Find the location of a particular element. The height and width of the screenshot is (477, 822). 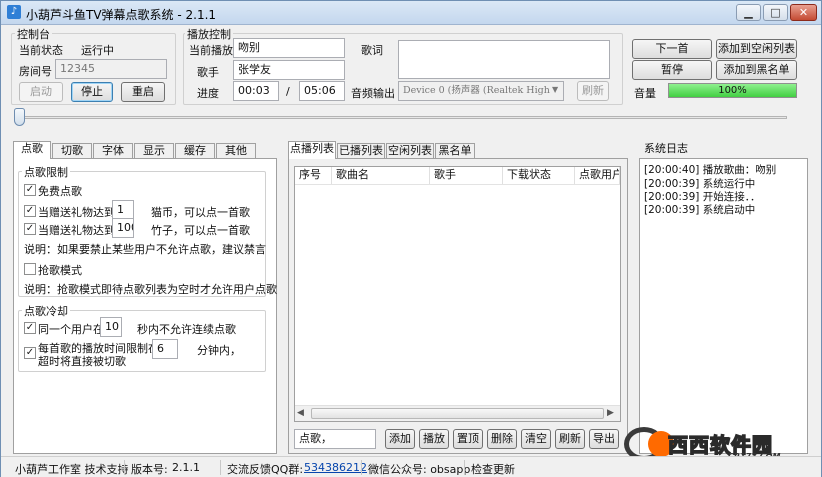

studio-credit: 小葫芦工作室 技术支持 is located at coordinates (72, 469).